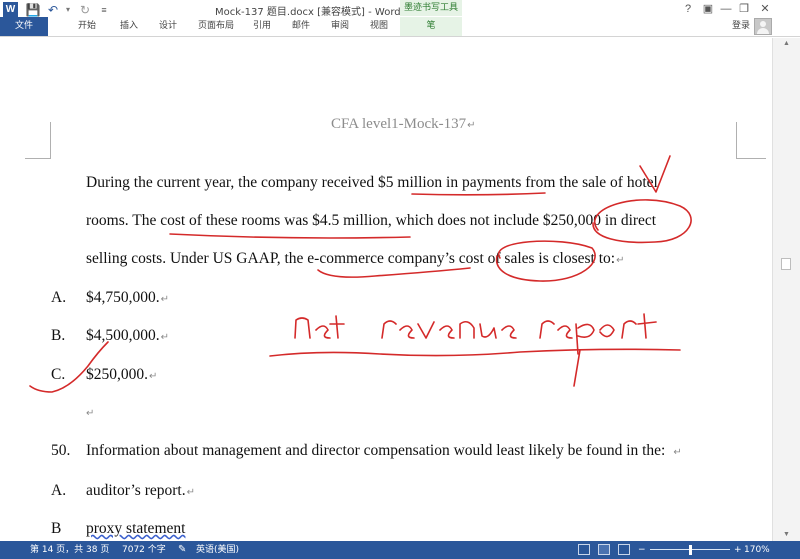 The image size is (800, 559). What do you see at coordinates (33, 9) in the screenshot?
I see `save-icon: 💾` at bounding box center [33, 9].